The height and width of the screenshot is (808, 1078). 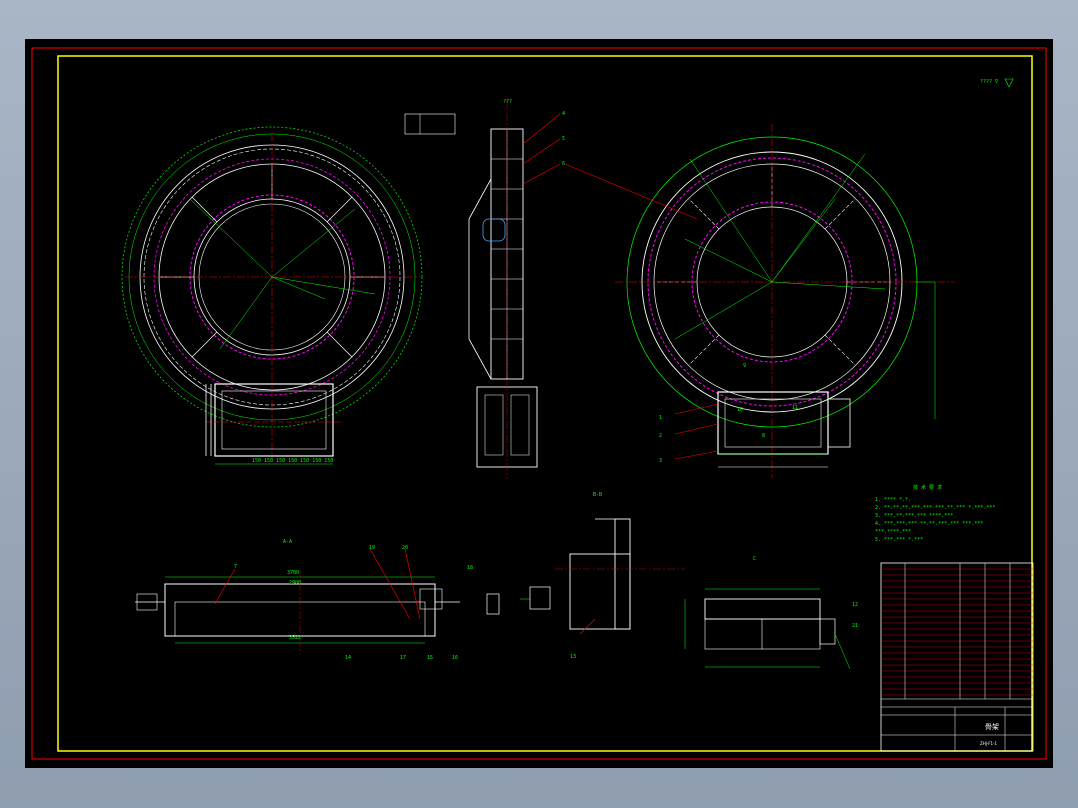 What do you see at coordinates (855, 605) in the screenshot?
I see `callout-12: 12` at bounding box center [855, 605].